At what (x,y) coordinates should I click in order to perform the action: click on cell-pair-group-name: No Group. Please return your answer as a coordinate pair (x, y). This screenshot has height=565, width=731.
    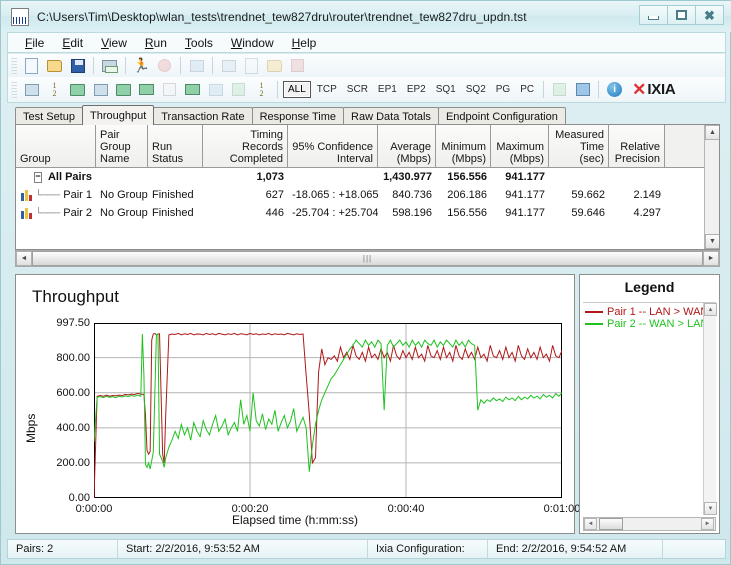
    Looking at the image, I should click on (124, 195).